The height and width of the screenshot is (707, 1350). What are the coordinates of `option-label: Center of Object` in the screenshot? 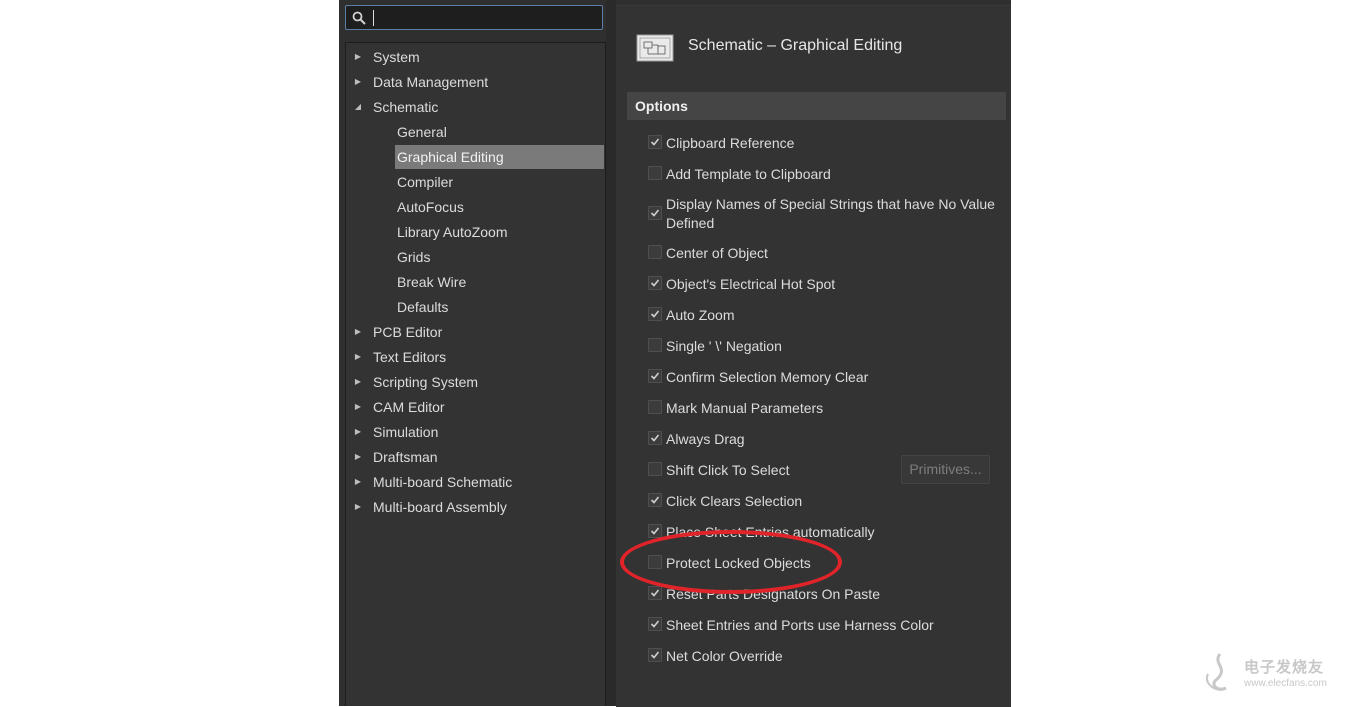 It's located at (717, 253).